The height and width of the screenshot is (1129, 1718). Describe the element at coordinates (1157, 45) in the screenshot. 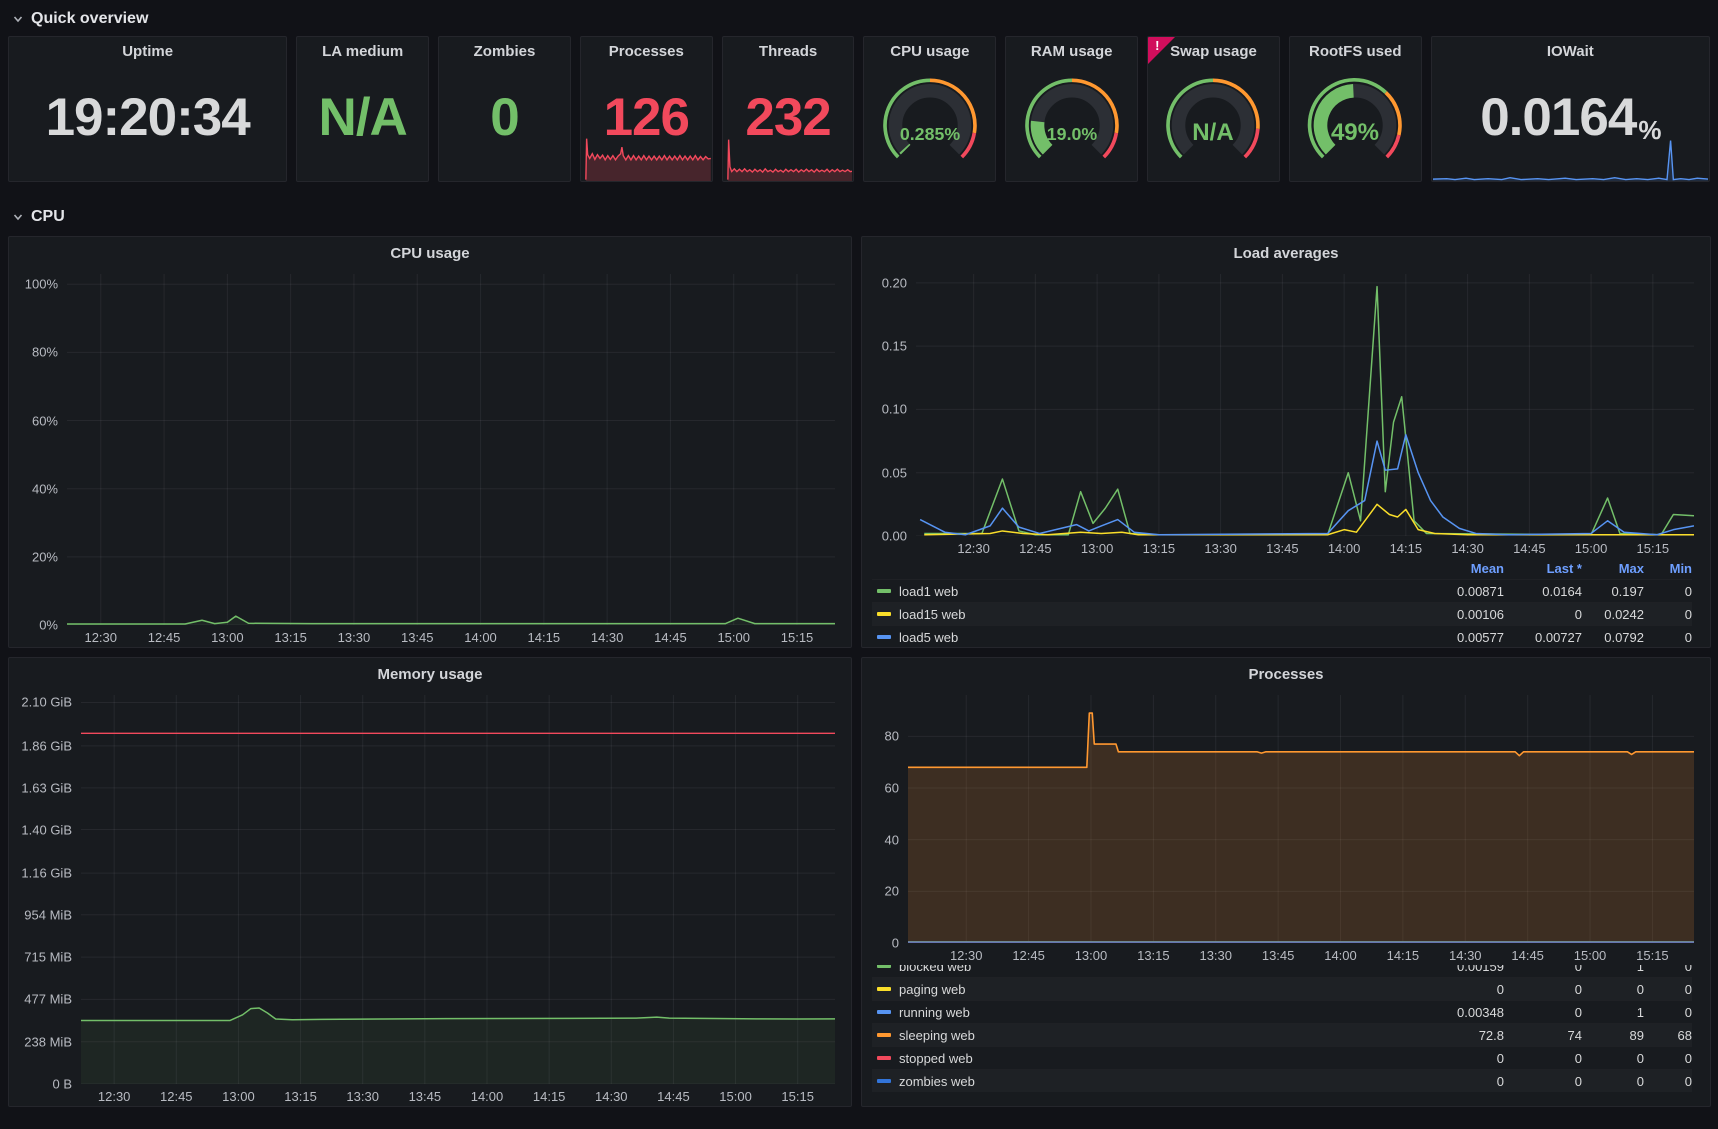

I see `alert-exclamation-icon: !` at that location.